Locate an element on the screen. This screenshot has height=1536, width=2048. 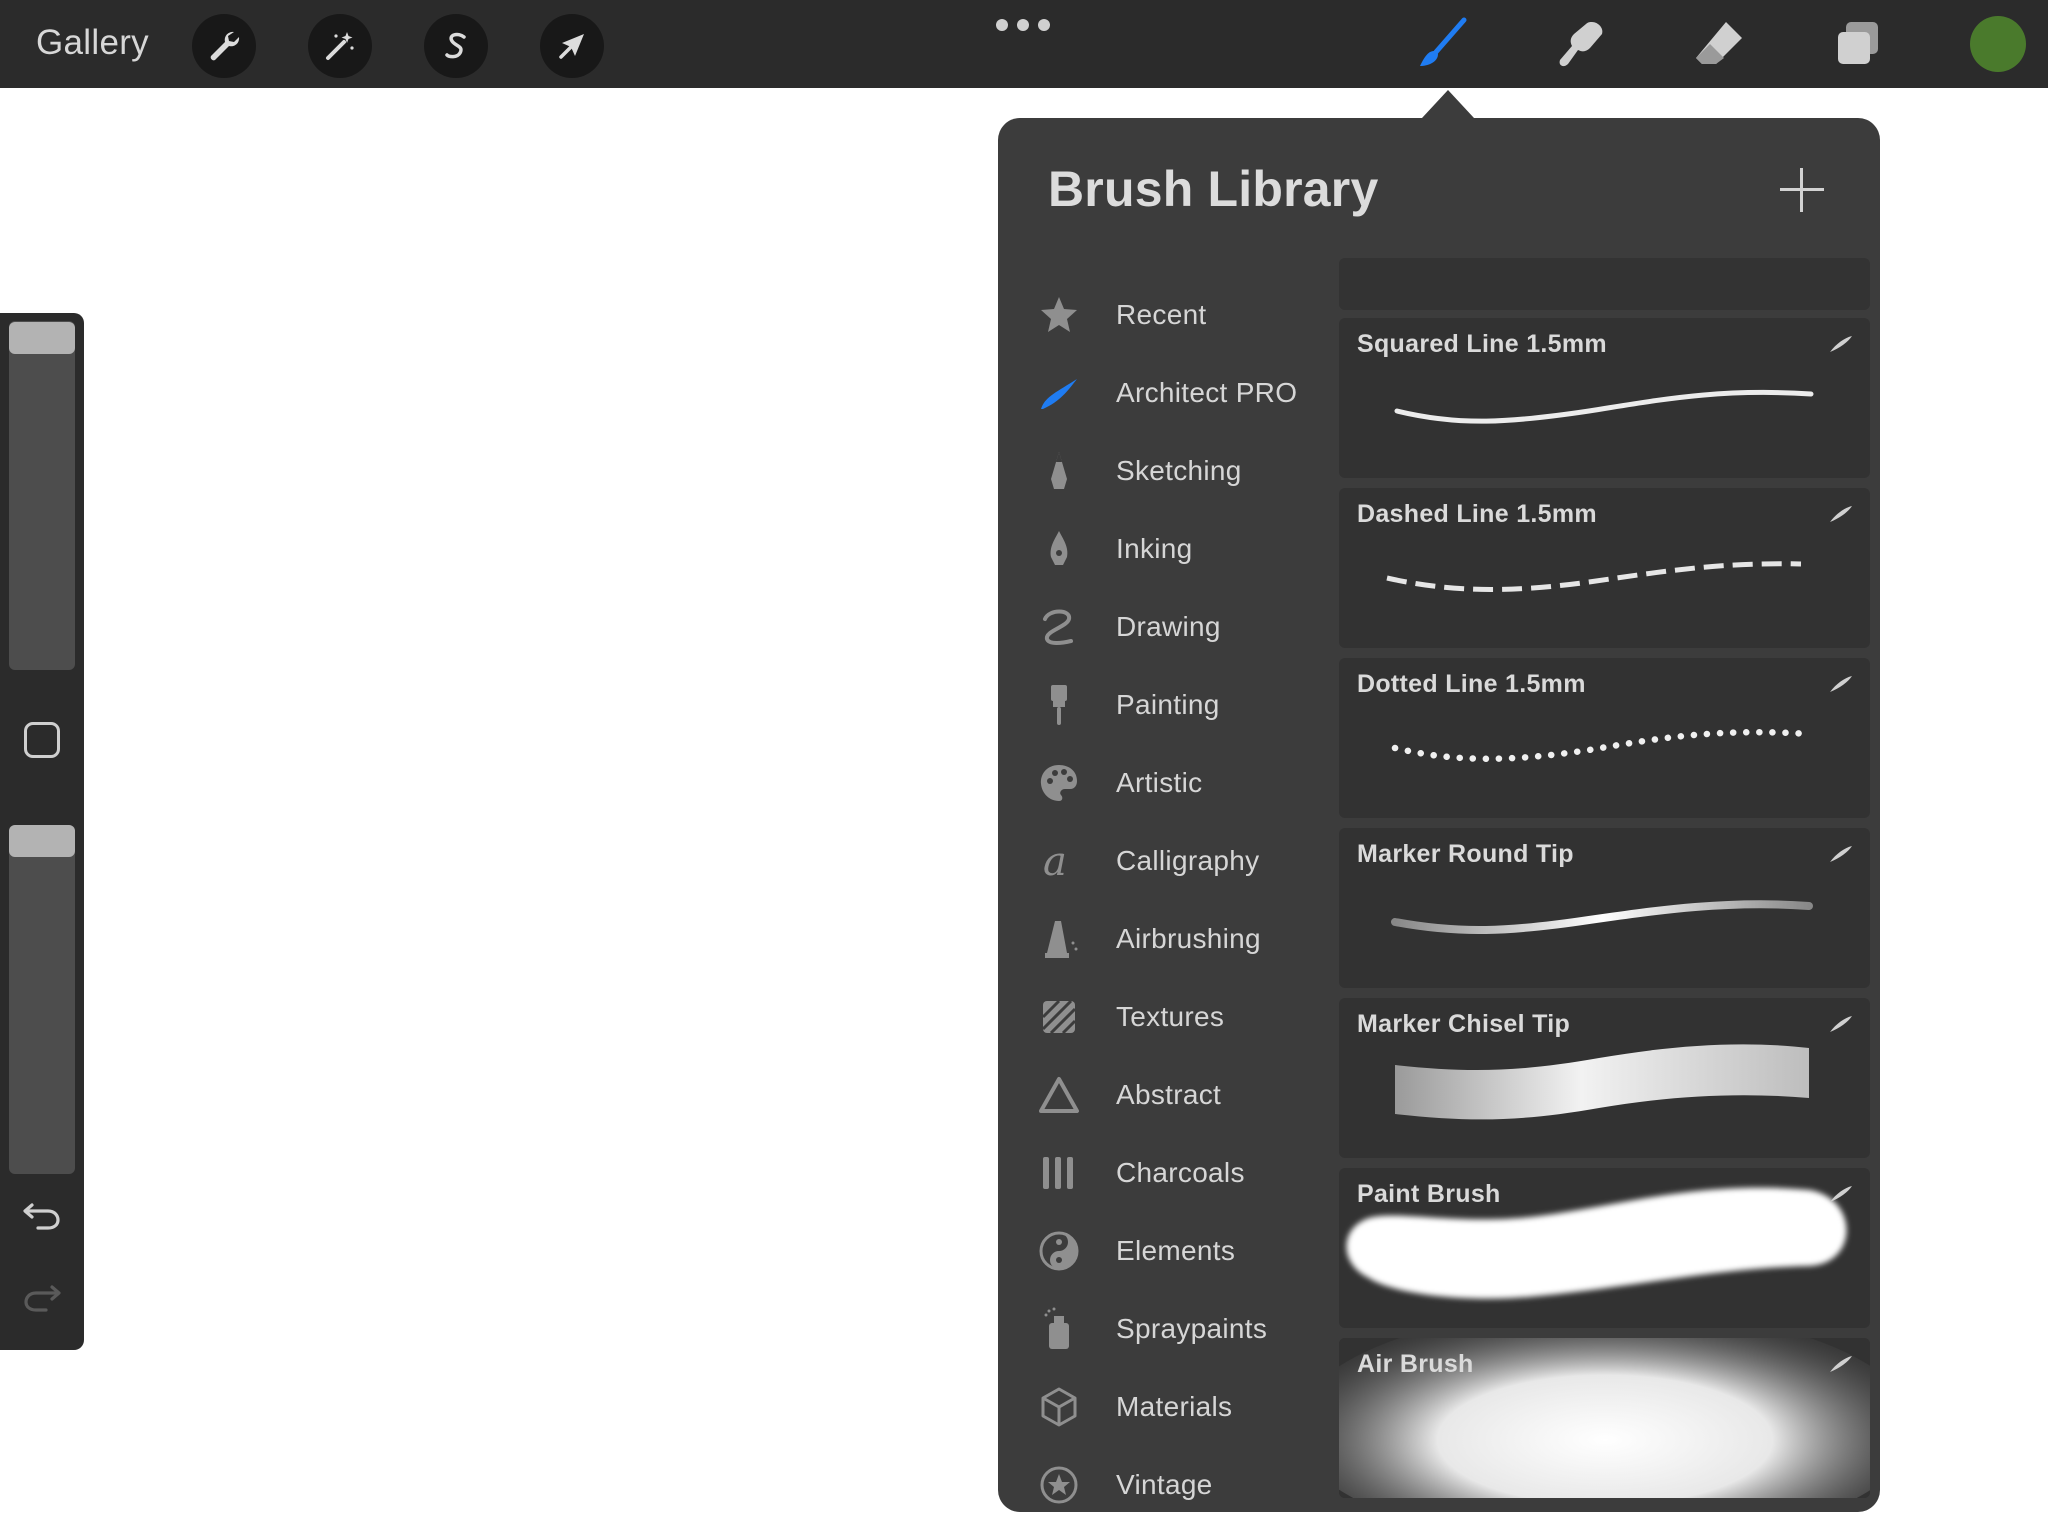
wrench-icon is located at coordinates (225, 46).